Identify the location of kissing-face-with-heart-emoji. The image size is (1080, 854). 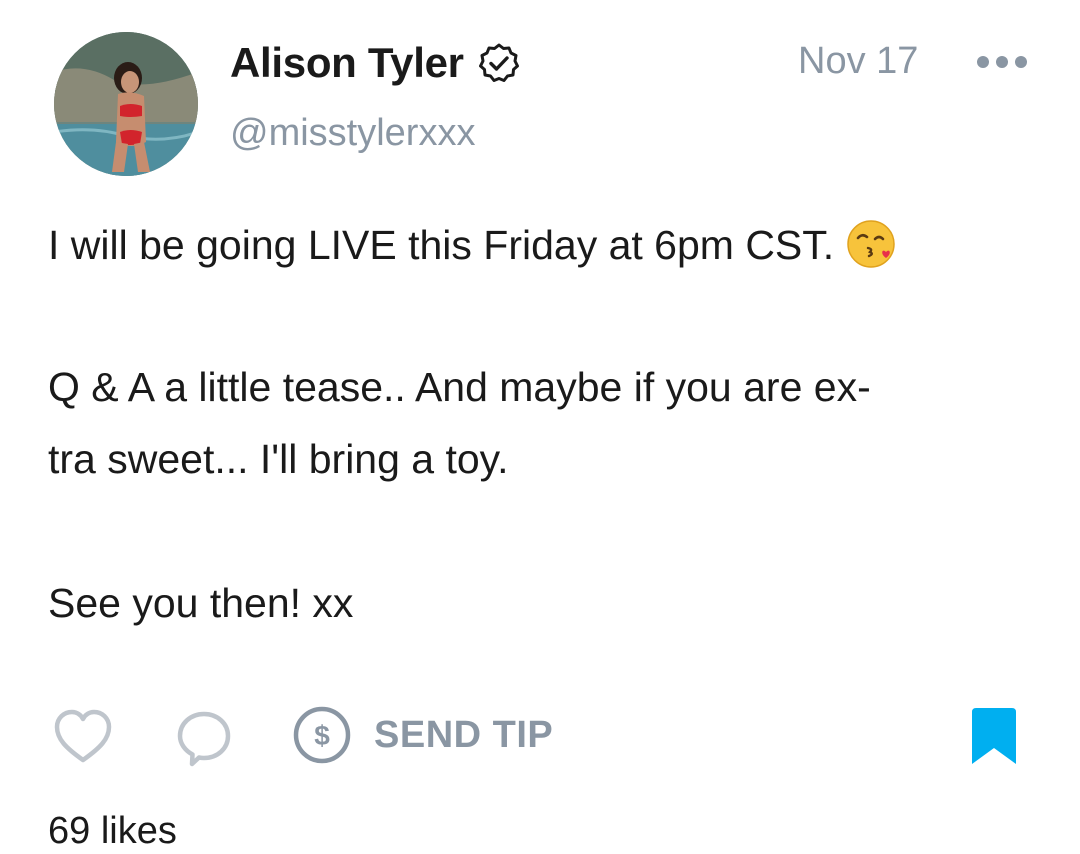
(871, 244).